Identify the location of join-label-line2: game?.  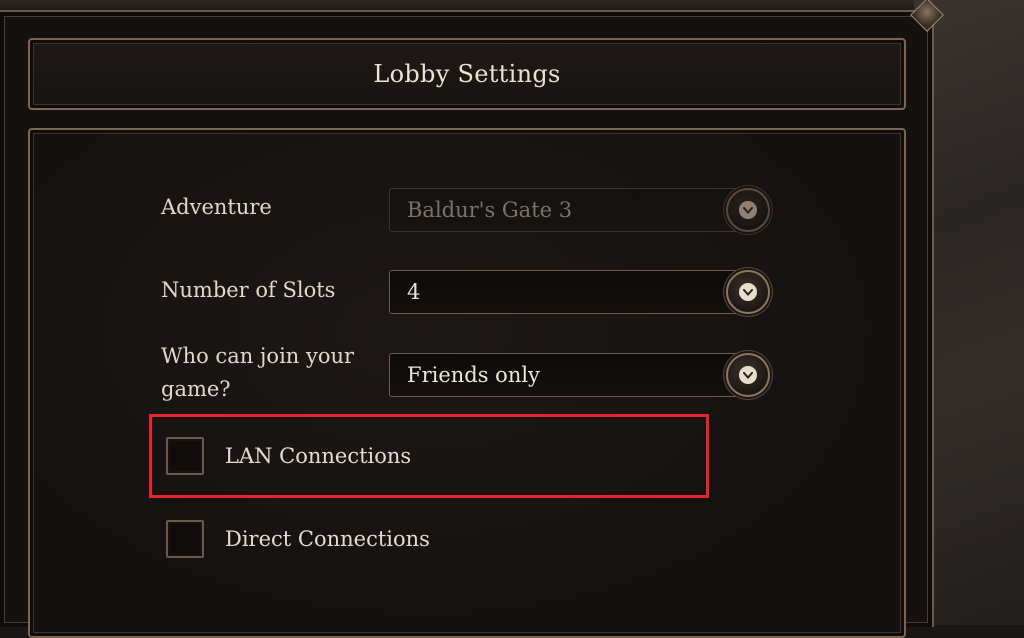
(196, 389).